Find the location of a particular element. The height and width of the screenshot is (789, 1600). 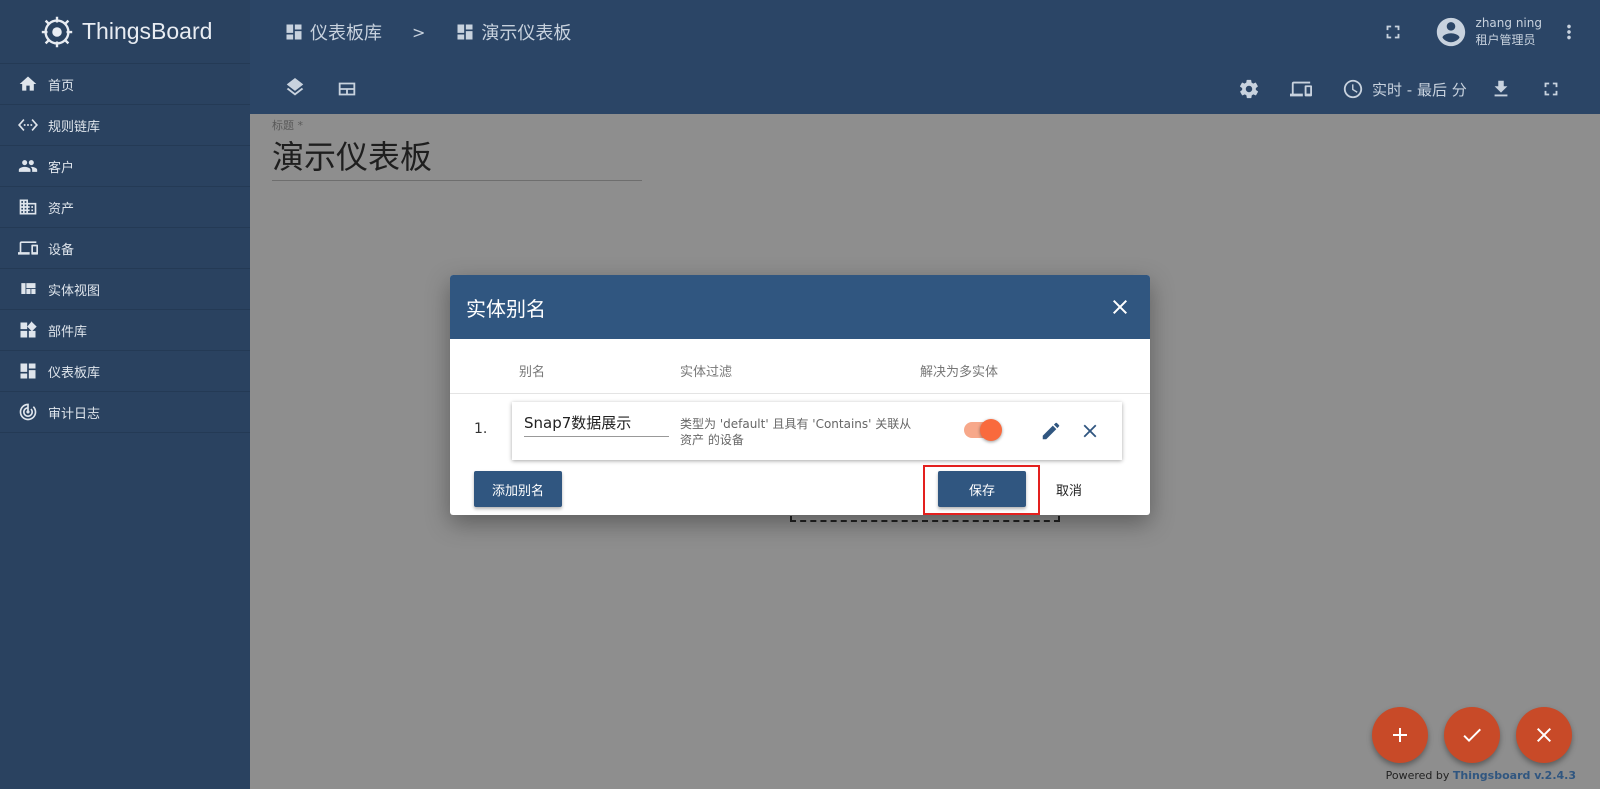

brand-name: ThingsBoard is located at coordinates (147, 31).